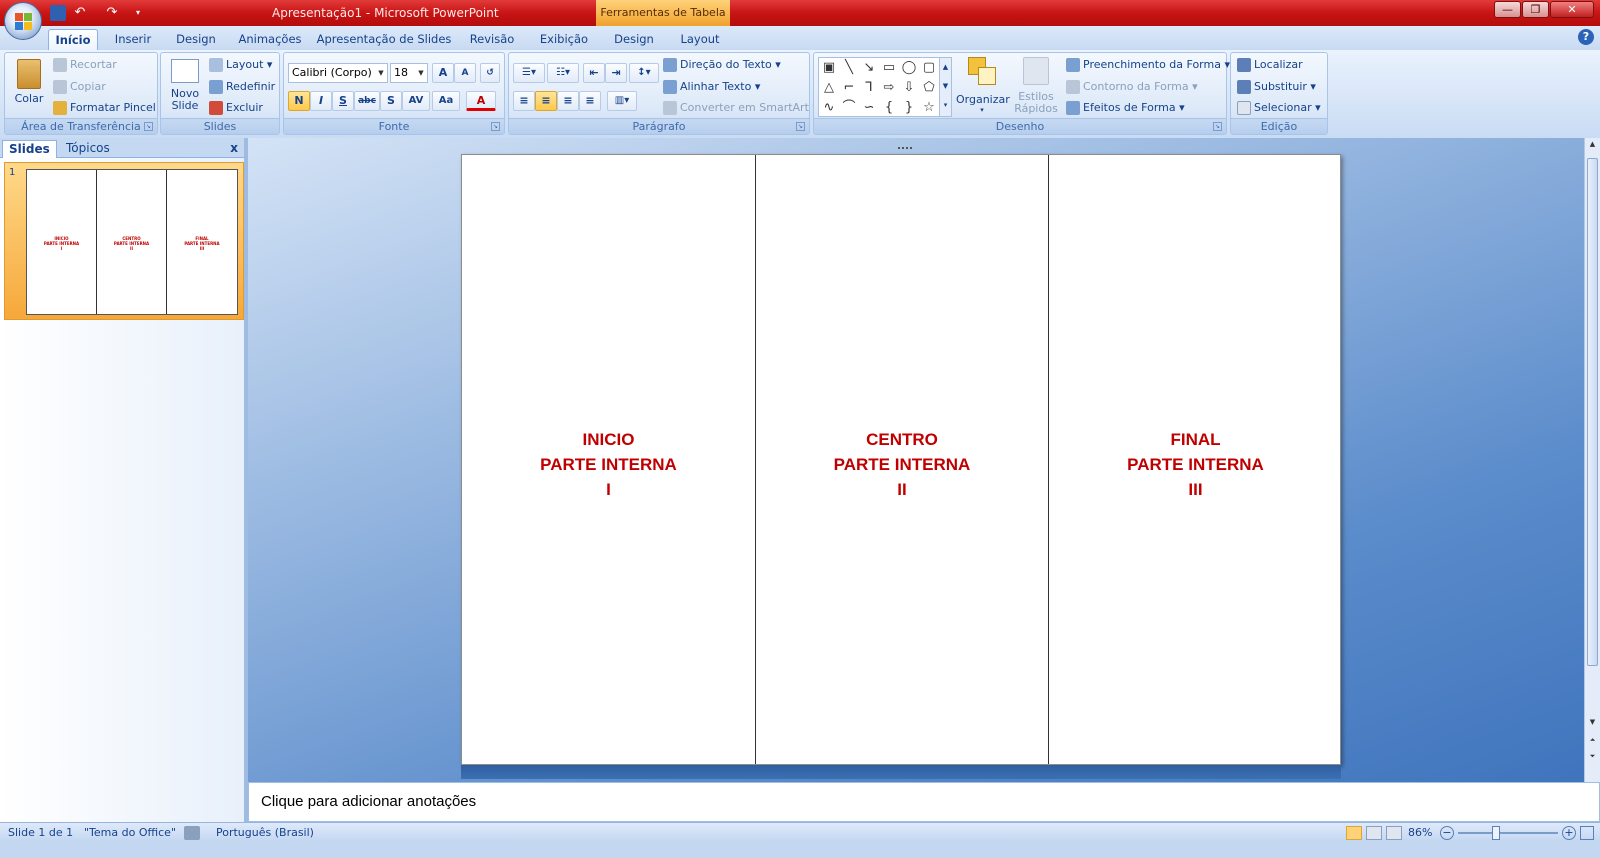  I want to click on font-color-button: A, so click(481, 101).